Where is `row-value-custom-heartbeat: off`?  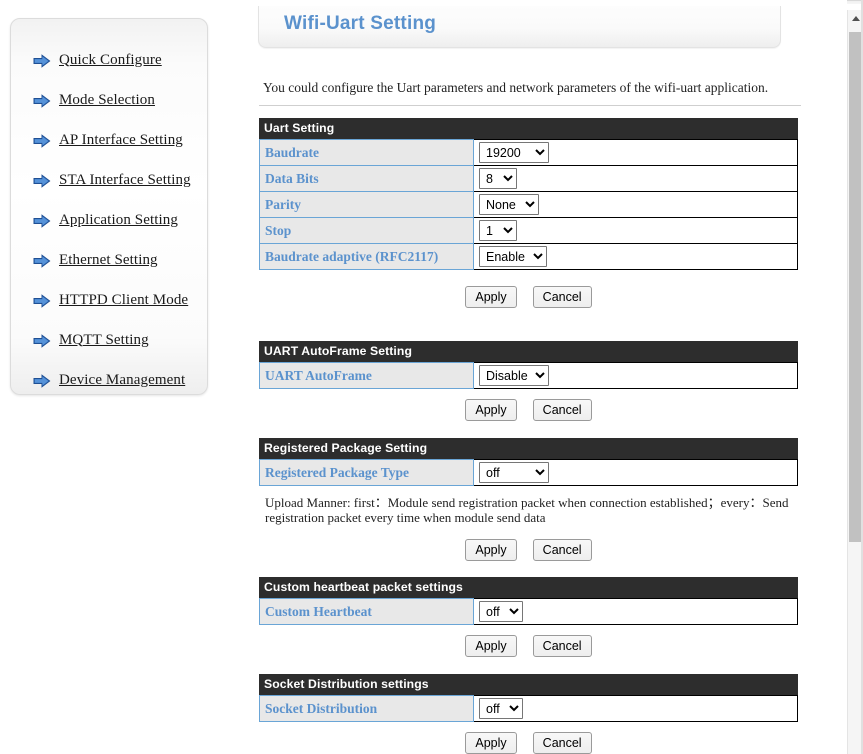 row-value-custom-heartbeat: off is located at coordinates (635, 611).